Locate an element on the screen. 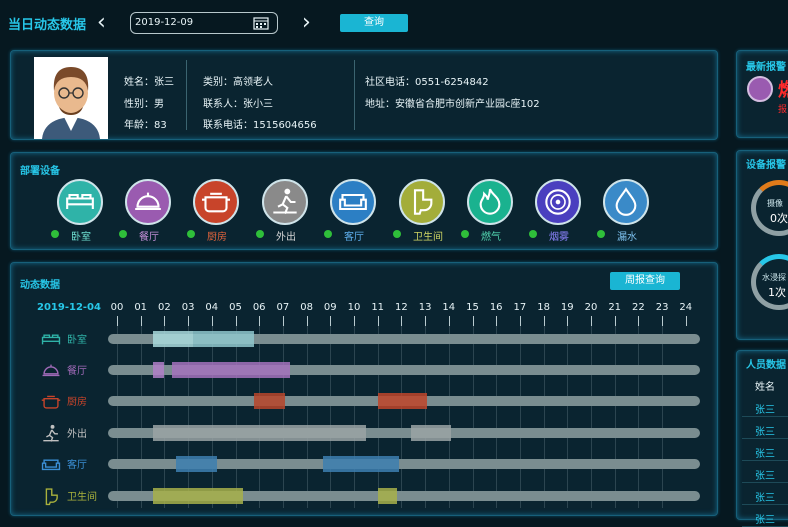  next-date-button: › is located at coordinates (306, 22).